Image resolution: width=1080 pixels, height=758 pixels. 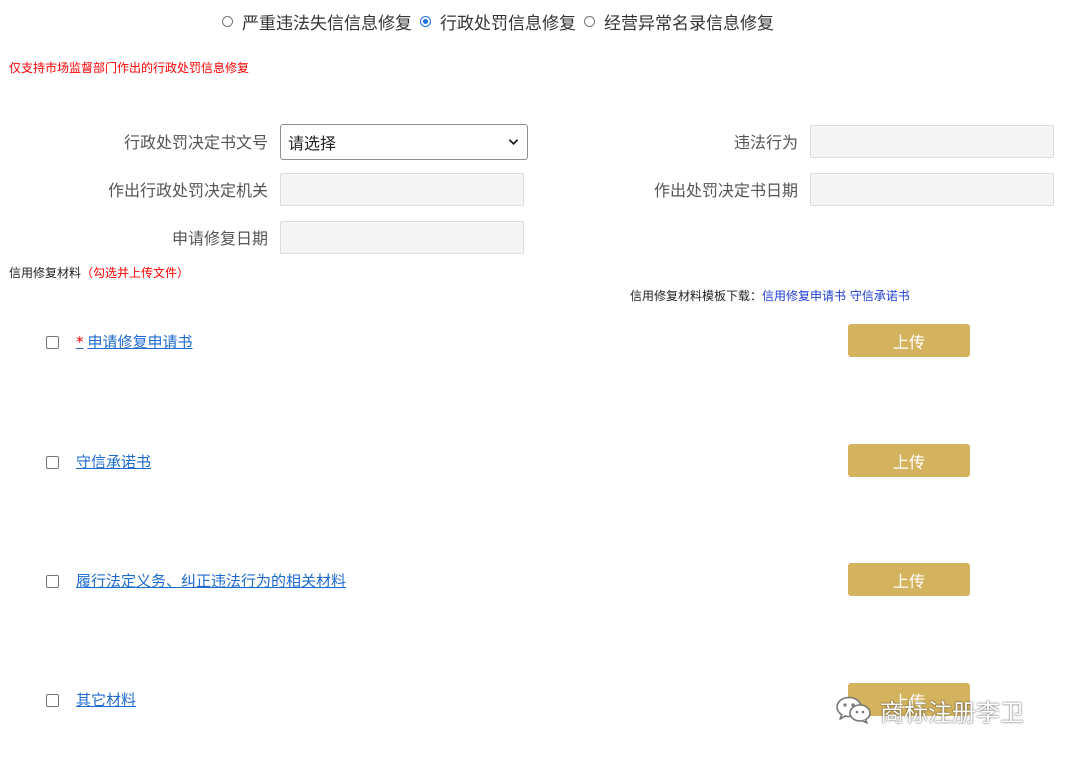 What do you see at coordinates (140, 342) in the screenshot?
I see `material-label-application: 申请修复申请书` at bounding box center [140, 342].